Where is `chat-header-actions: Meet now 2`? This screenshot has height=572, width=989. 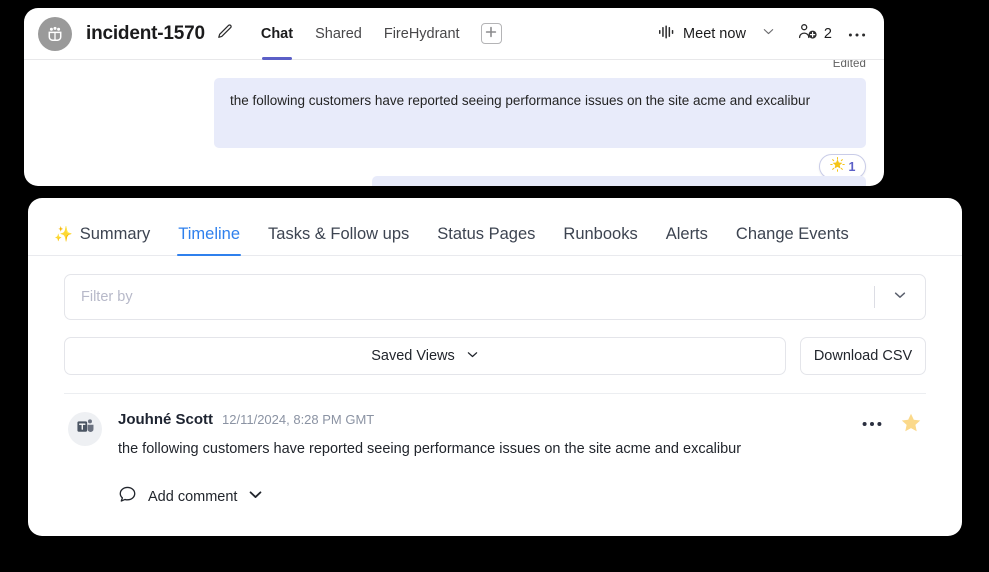 chat-header-actions: Meet now 2 is located at coordinates (762, 34).